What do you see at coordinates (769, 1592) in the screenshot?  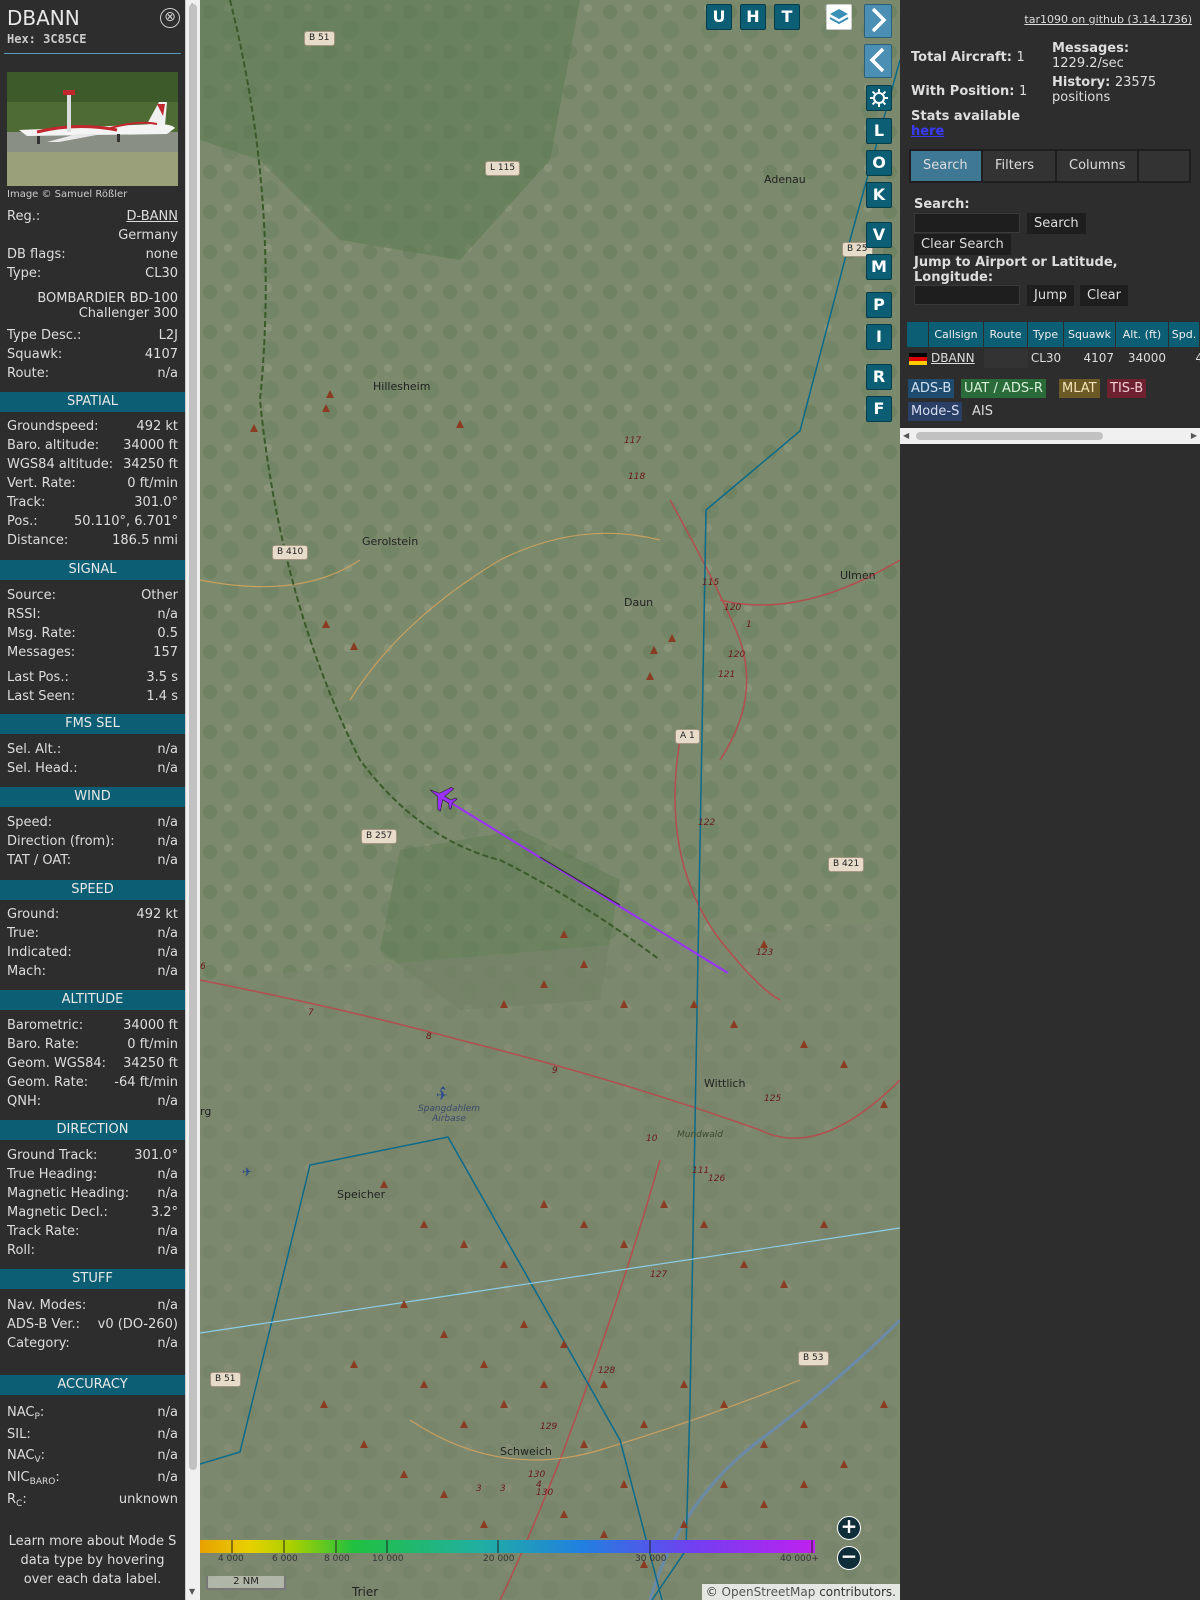 I see `osm-link: OpenStreetMap` at bounding box center [769, 1592].